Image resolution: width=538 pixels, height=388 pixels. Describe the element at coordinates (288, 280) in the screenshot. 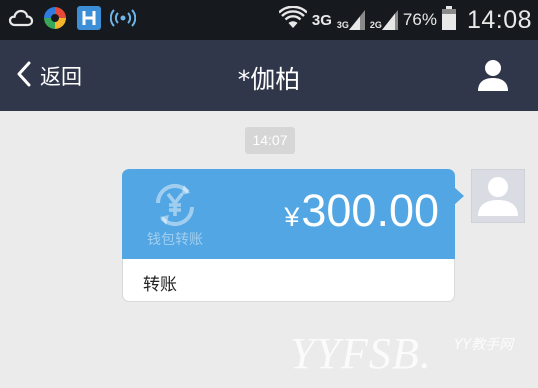

I see `transfer-card-footer: 转账` at that location.